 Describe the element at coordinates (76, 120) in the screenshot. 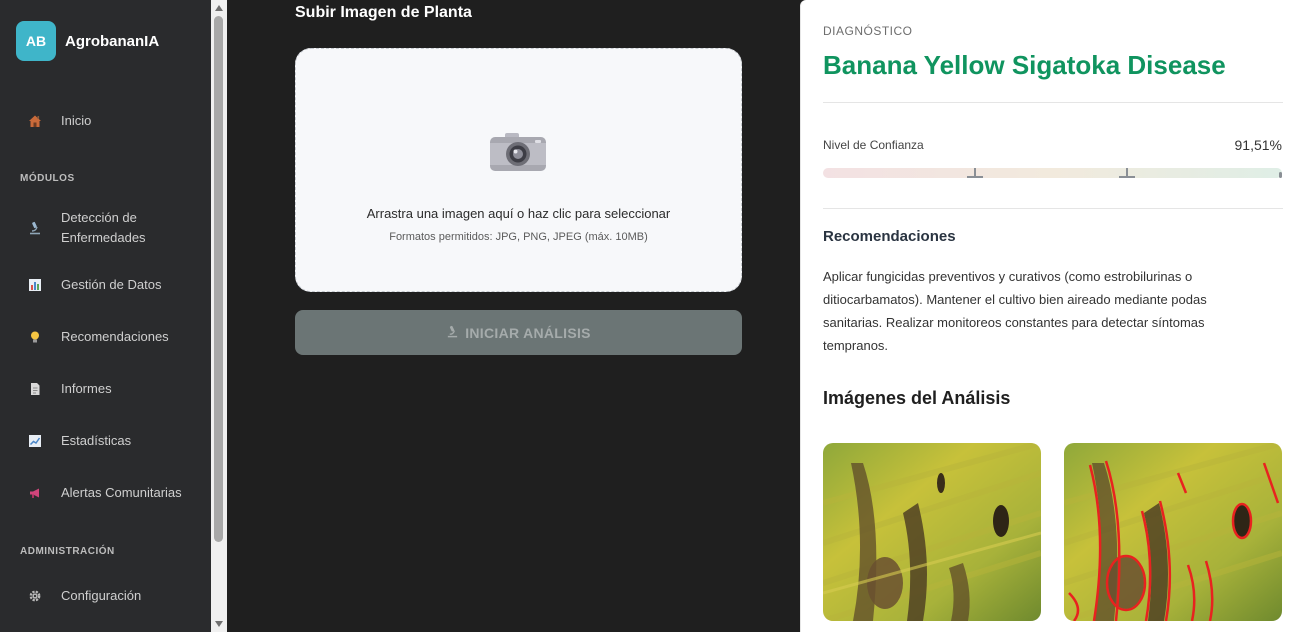

I see `sidebar-item-label: Inicio` at that location.